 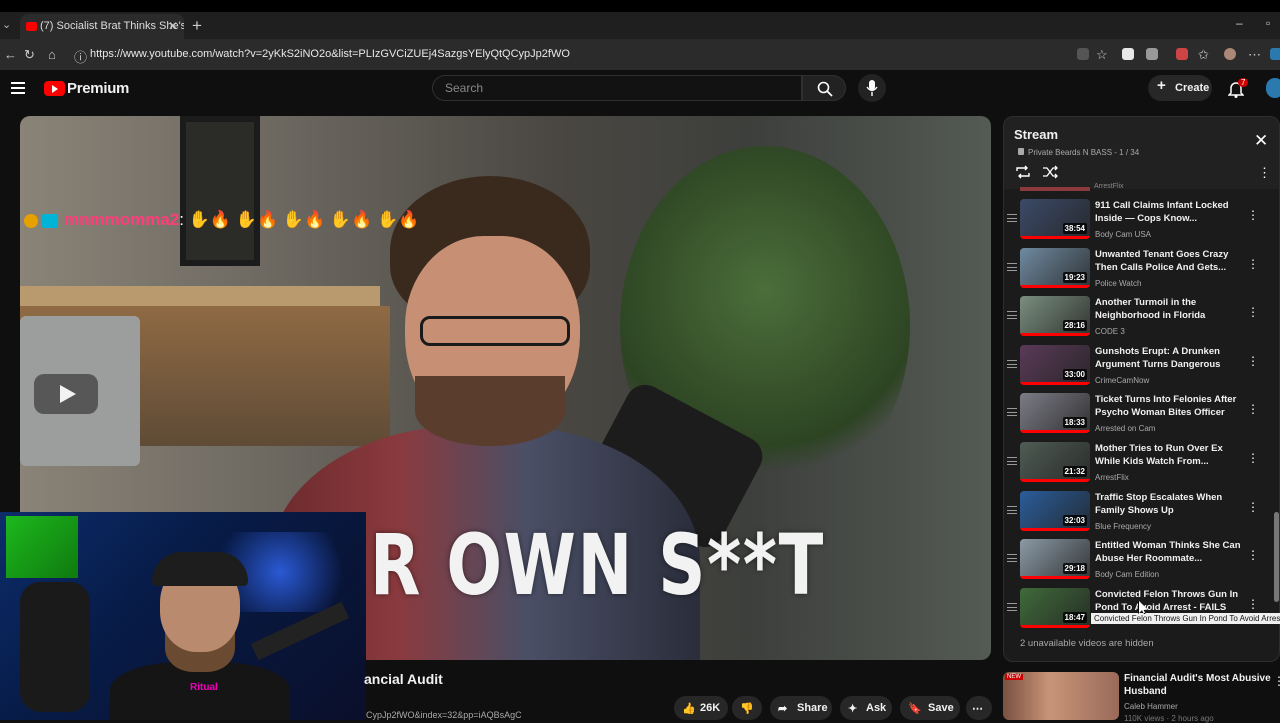 What do you see at coordinates (1083, 54) in the screenshot?
I see `reader-mode-icon` at bounding box center [1083, 54].